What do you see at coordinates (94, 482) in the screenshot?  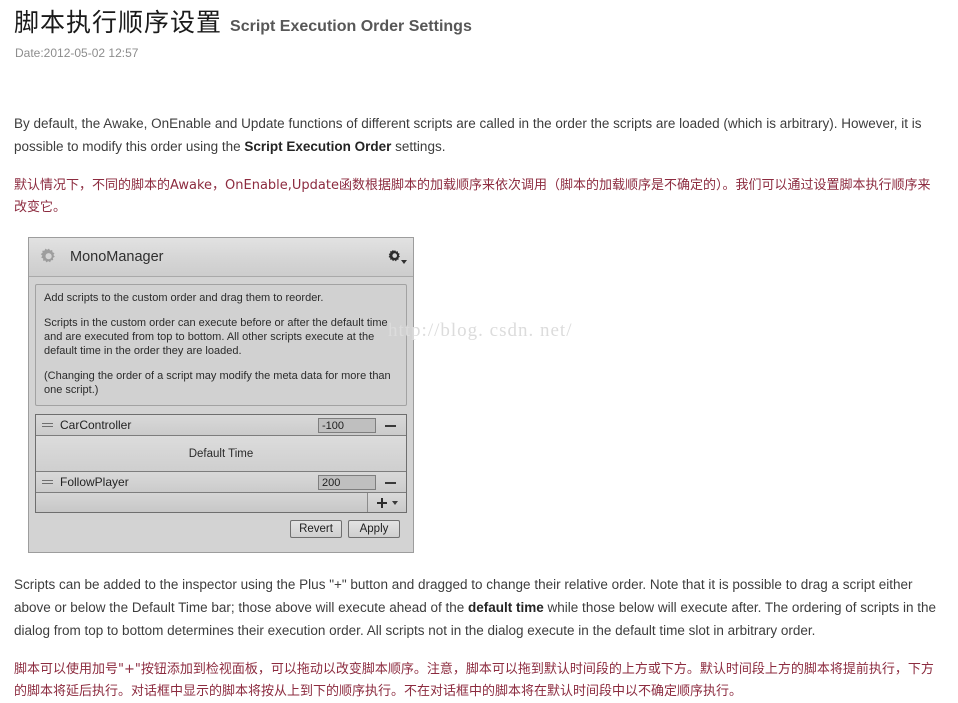 I see `script-name: FollowPlayer` at bounding box center [94, 482].